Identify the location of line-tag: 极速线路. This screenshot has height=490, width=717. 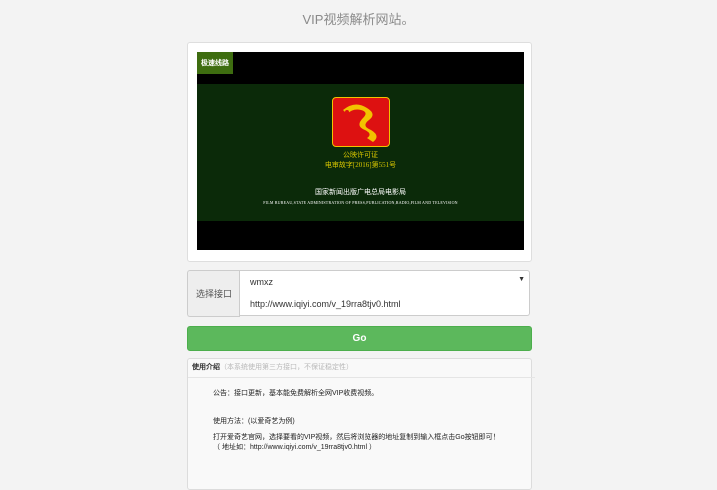
(215, 63).